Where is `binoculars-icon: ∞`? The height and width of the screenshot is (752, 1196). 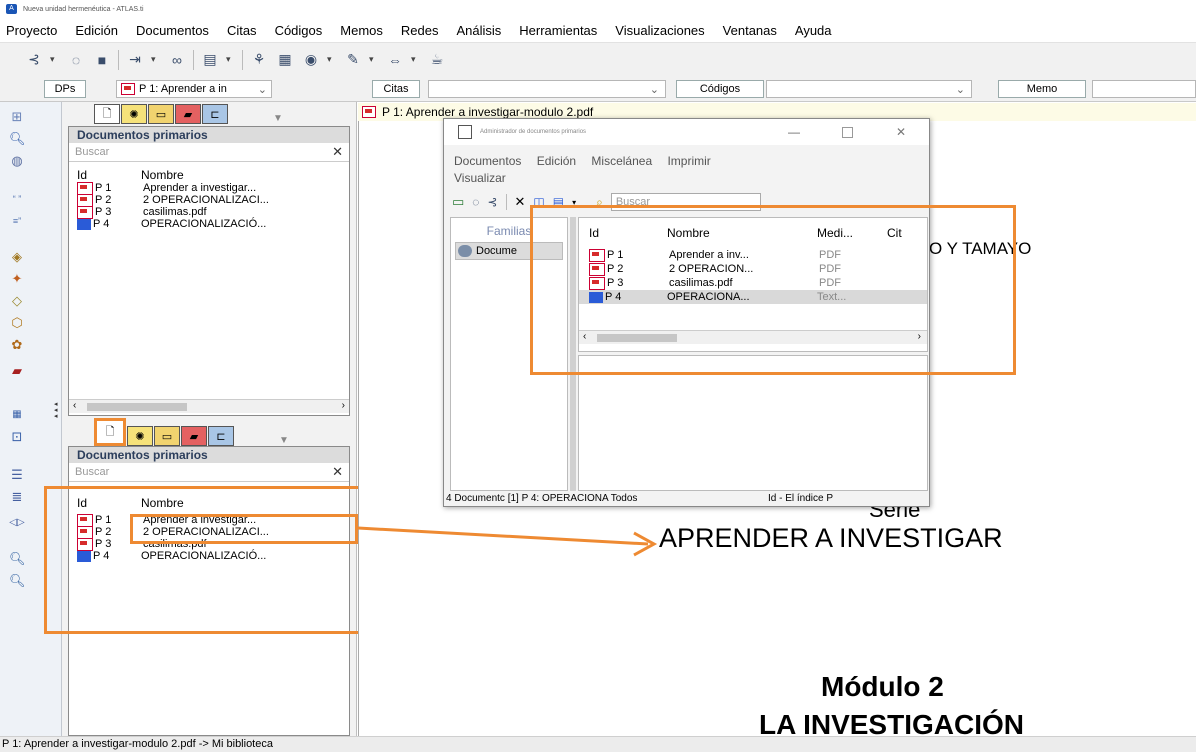
binoculars-icon: ∞ is located at coordinates (177, 60).